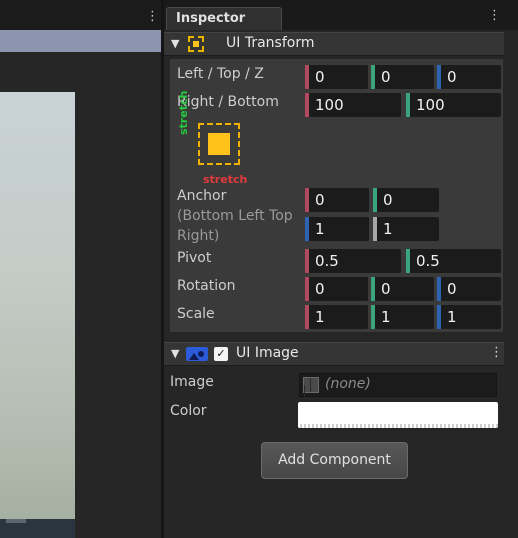 This screenshot has height=538, width=518. Describe the element at coordinates (353, 261) in the screenshot. I see `pivot-x-field: 0.5` at that location.